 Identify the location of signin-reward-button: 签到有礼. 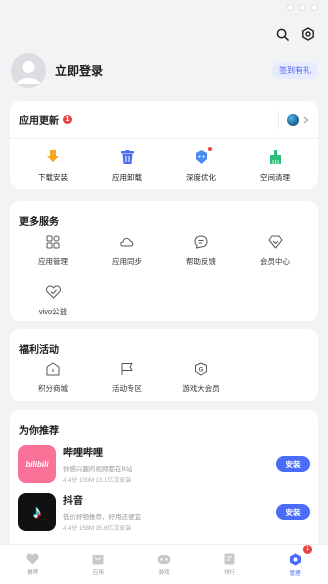
(295, 70).